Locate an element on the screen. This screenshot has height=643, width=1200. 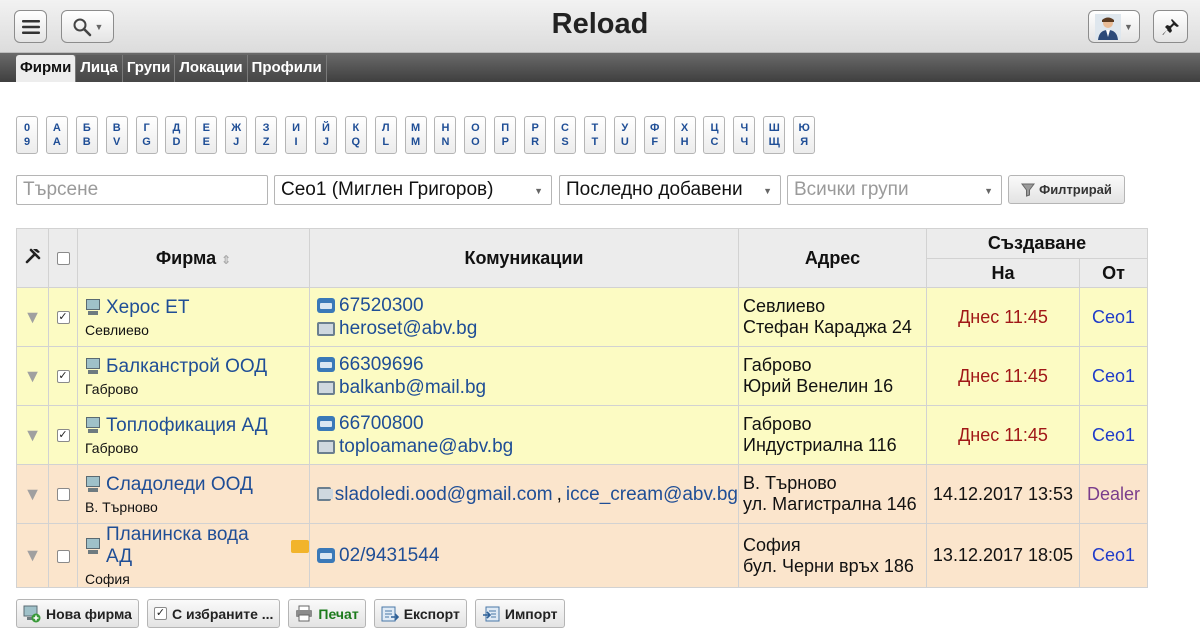
order-select: Последно добавени ▼ is located at coordinates (670, 190).